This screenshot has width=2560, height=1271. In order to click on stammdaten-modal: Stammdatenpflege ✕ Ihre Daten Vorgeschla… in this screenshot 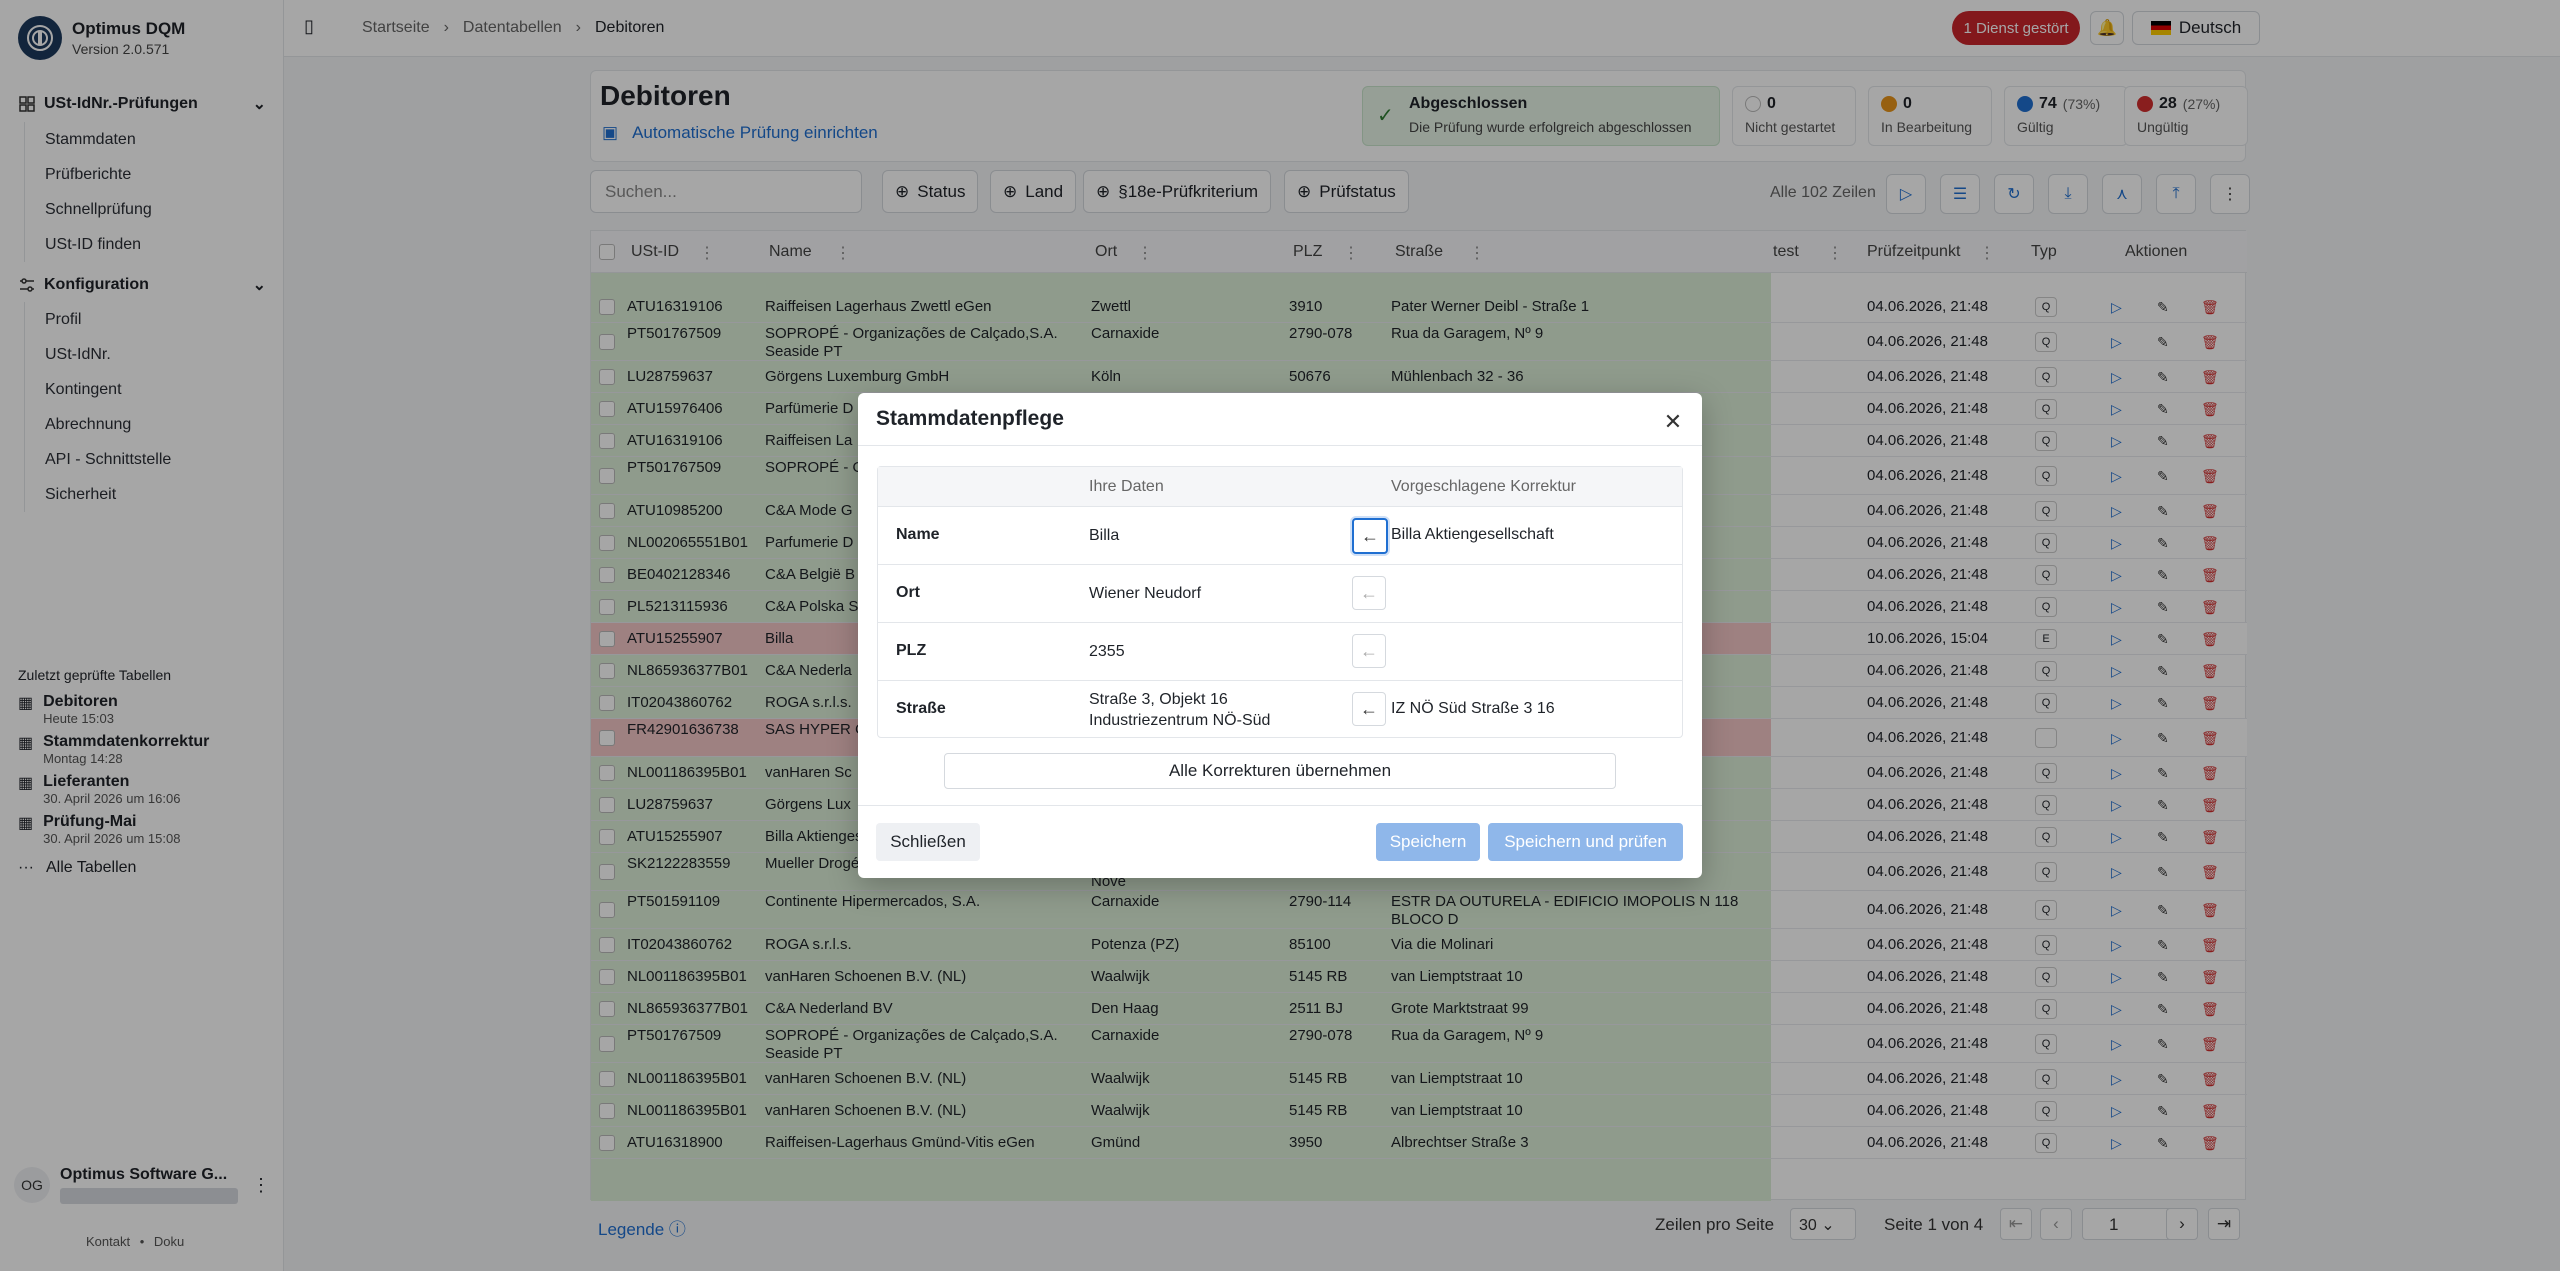, I will do `click(1280, 635)`.